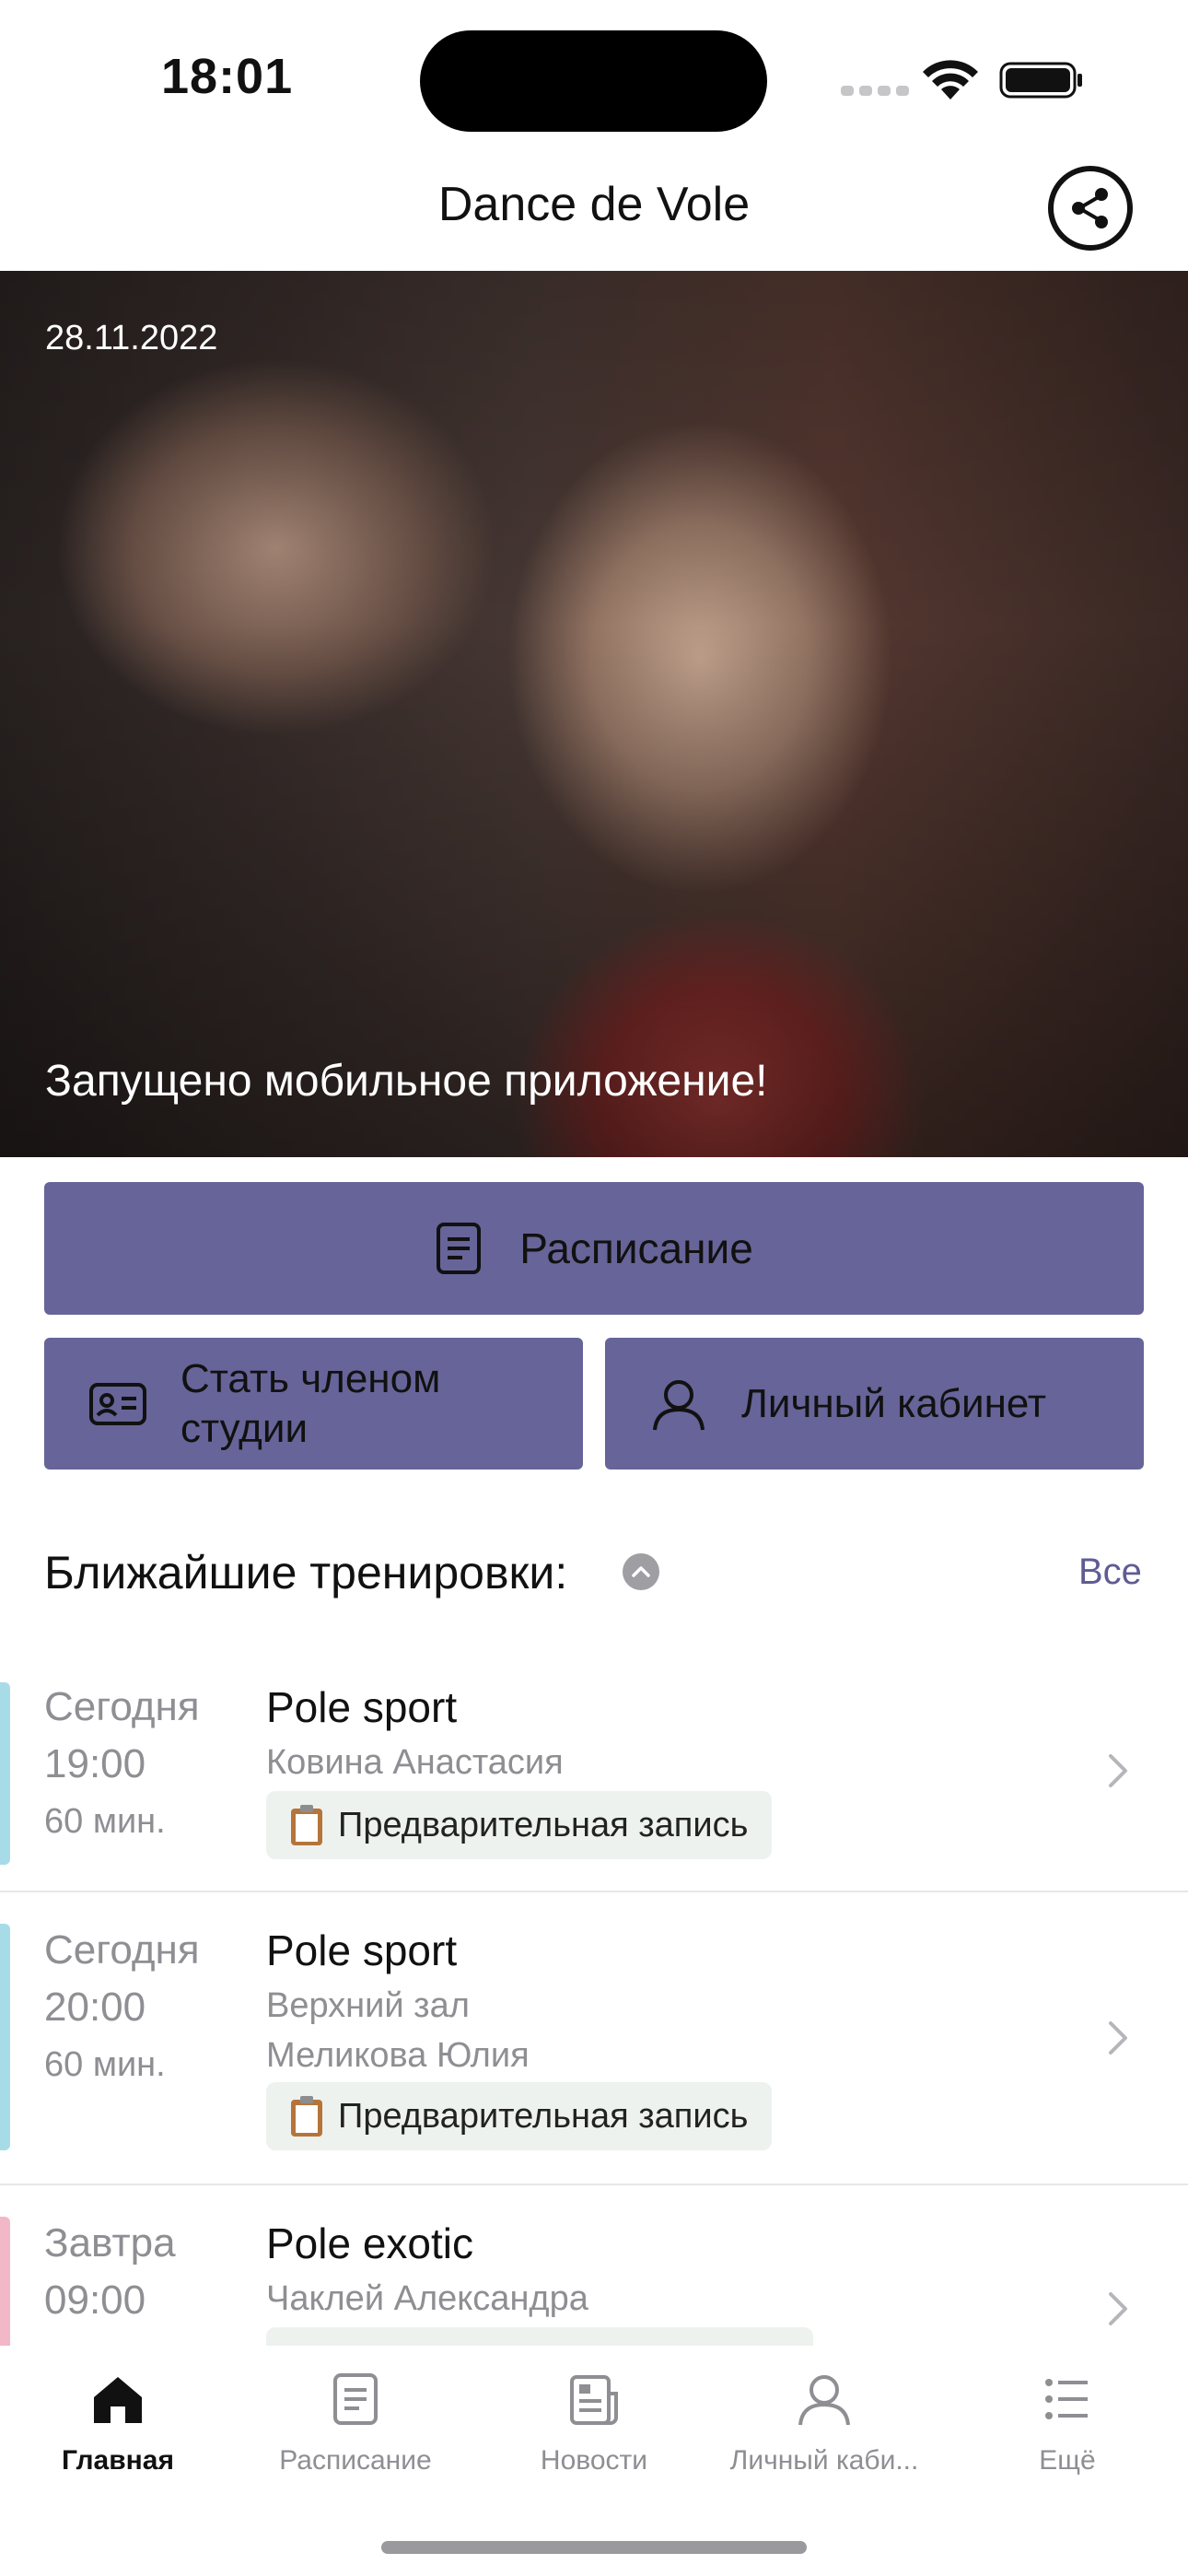 Image resolution: width=1188 pixels, height=2576 pixels. Describe the element at coordinates (313, 1403) in the screenshot. I see `become-member-button: Стать членом студии` at that location.